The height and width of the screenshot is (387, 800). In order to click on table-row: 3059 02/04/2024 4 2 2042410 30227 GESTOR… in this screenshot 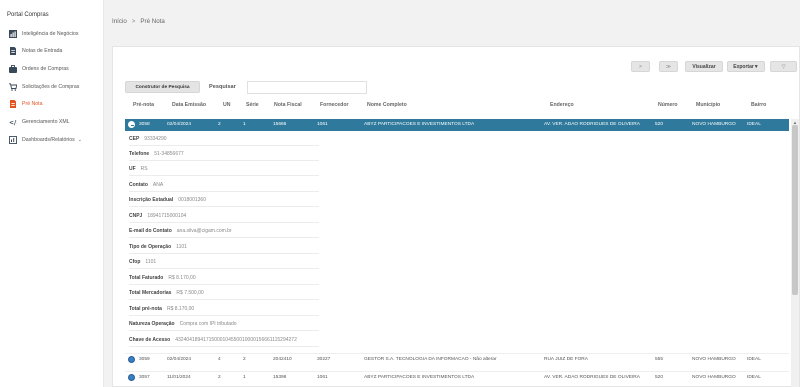, I will do `click(457, 359)`.